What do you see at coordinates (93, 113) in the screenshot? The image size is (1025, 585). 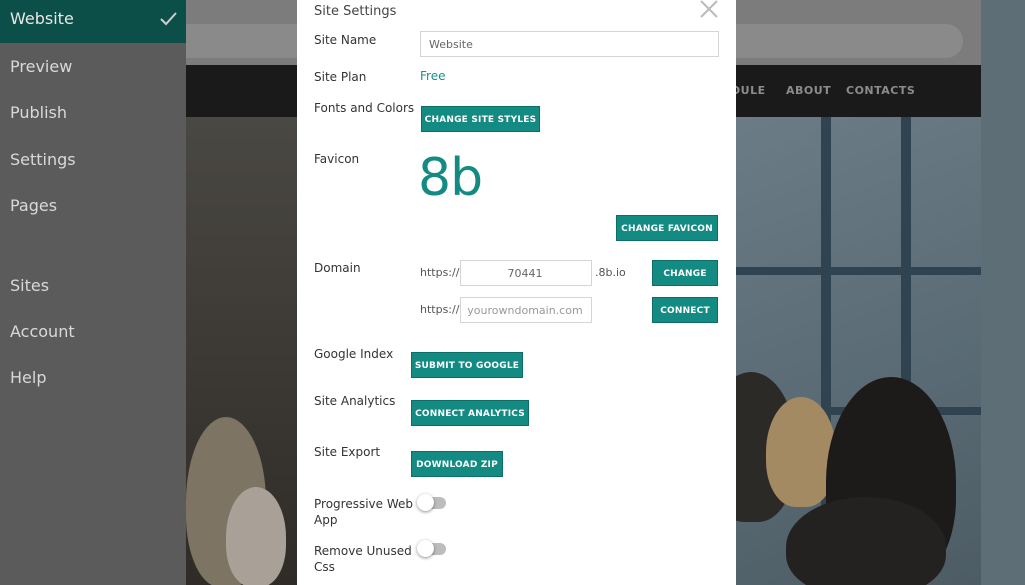 I see `sidebar-item-publish: Publish` at bounding box center [93, 113].